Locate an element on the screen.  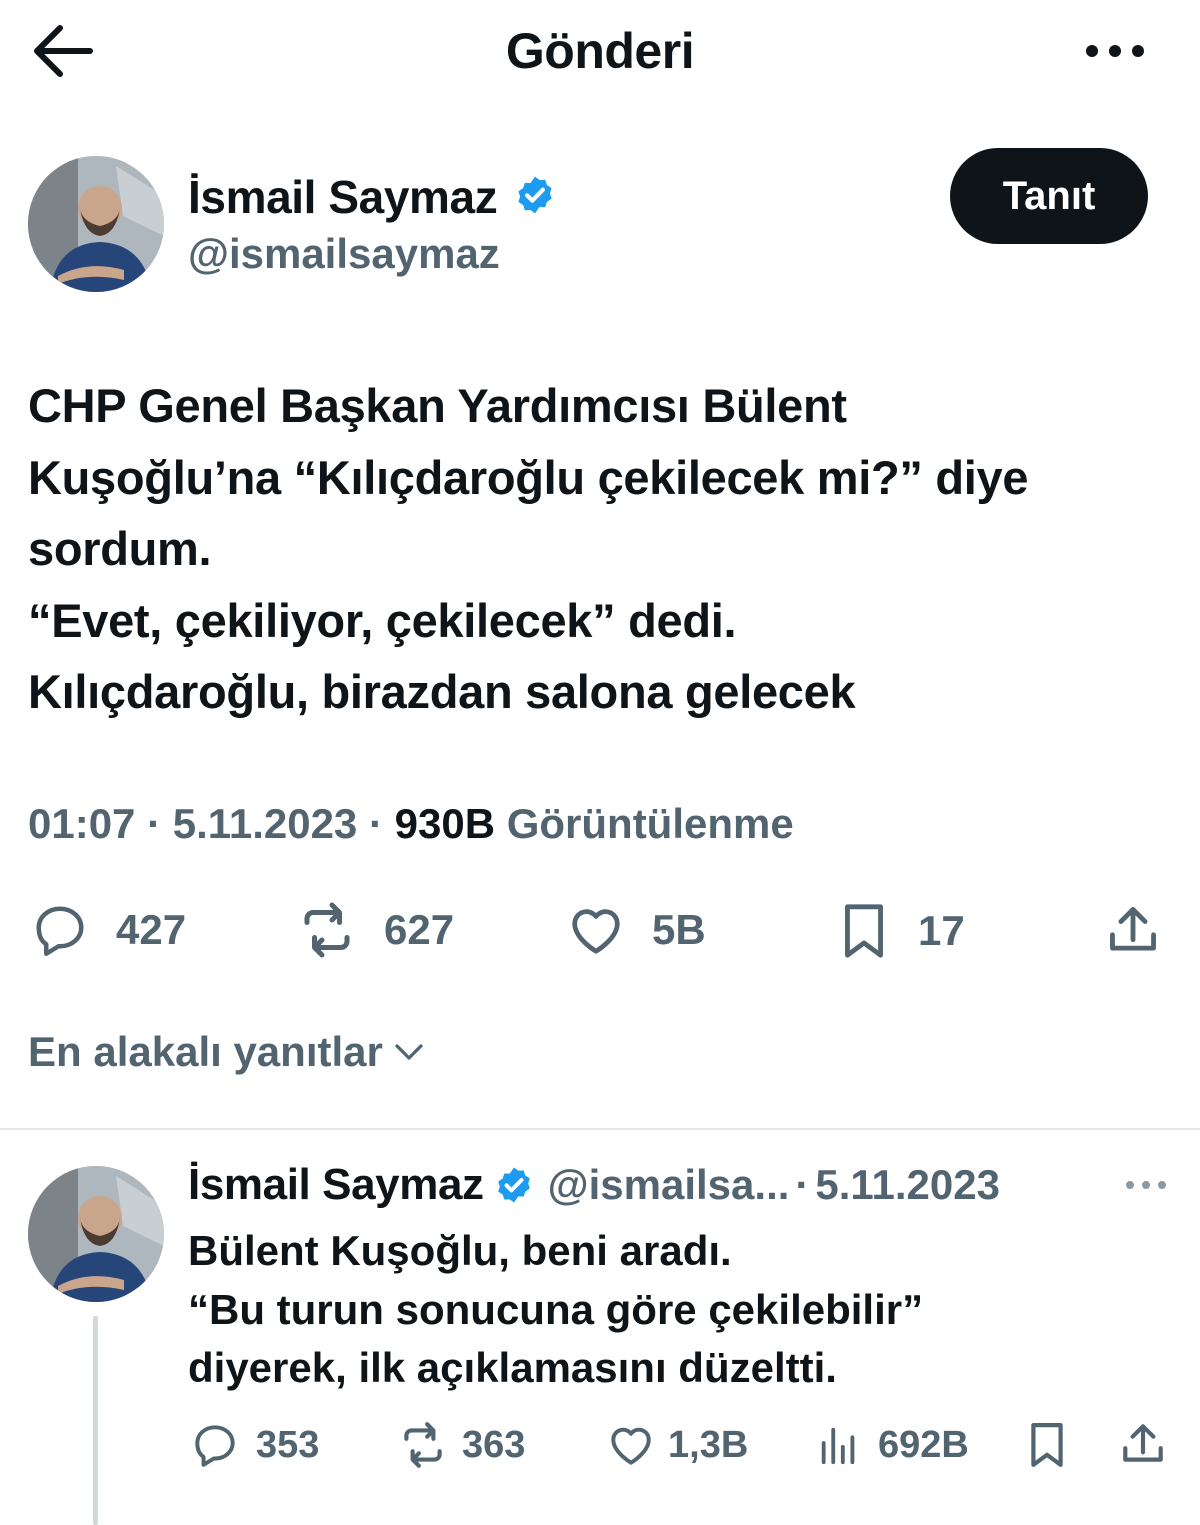
reply-views-button: 692B is located at coordinates (892, 1445).